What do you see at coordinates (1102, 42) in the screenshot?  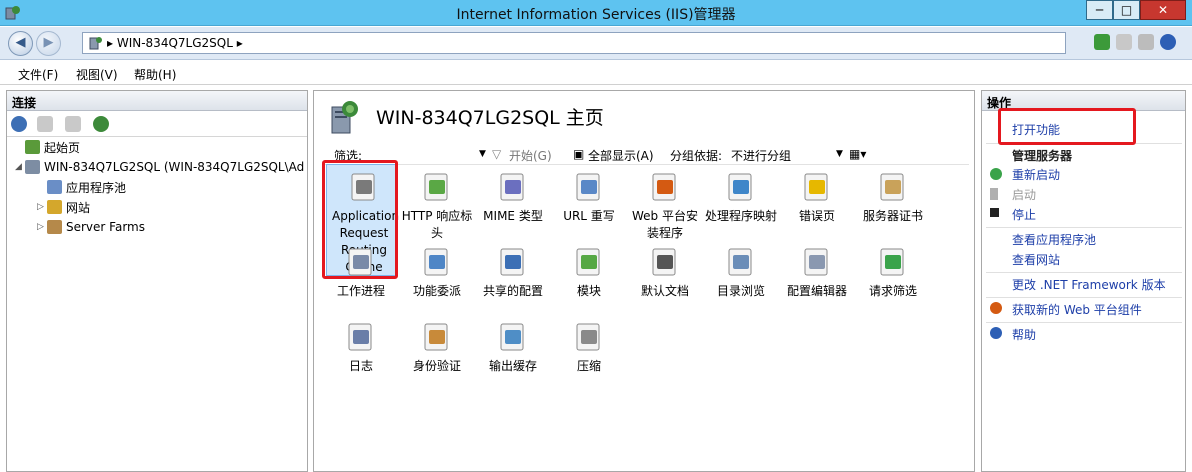 I see `refresh-icon` at bounding box center [1102, 42].